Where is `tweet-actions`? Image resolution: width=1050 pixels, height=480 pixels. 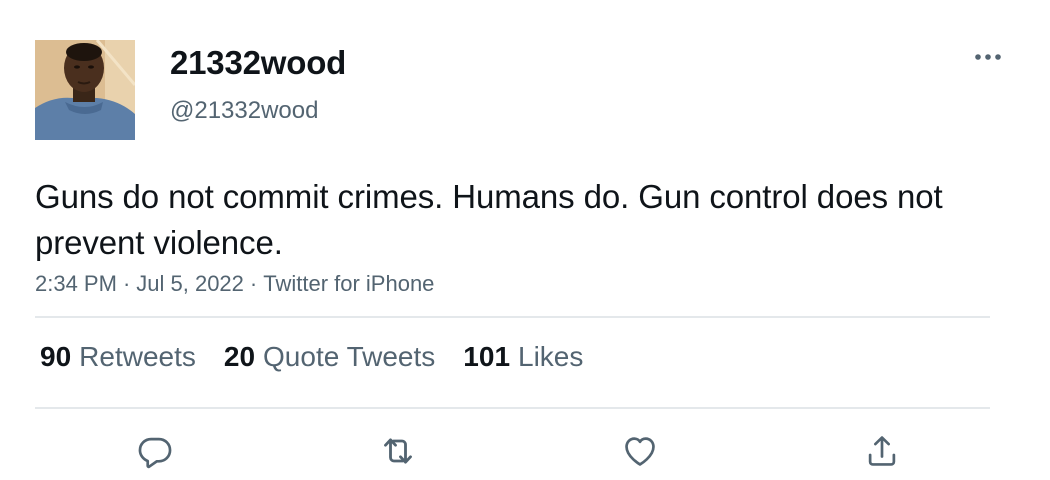 tweet-actions is located at coordinates (525, 451).